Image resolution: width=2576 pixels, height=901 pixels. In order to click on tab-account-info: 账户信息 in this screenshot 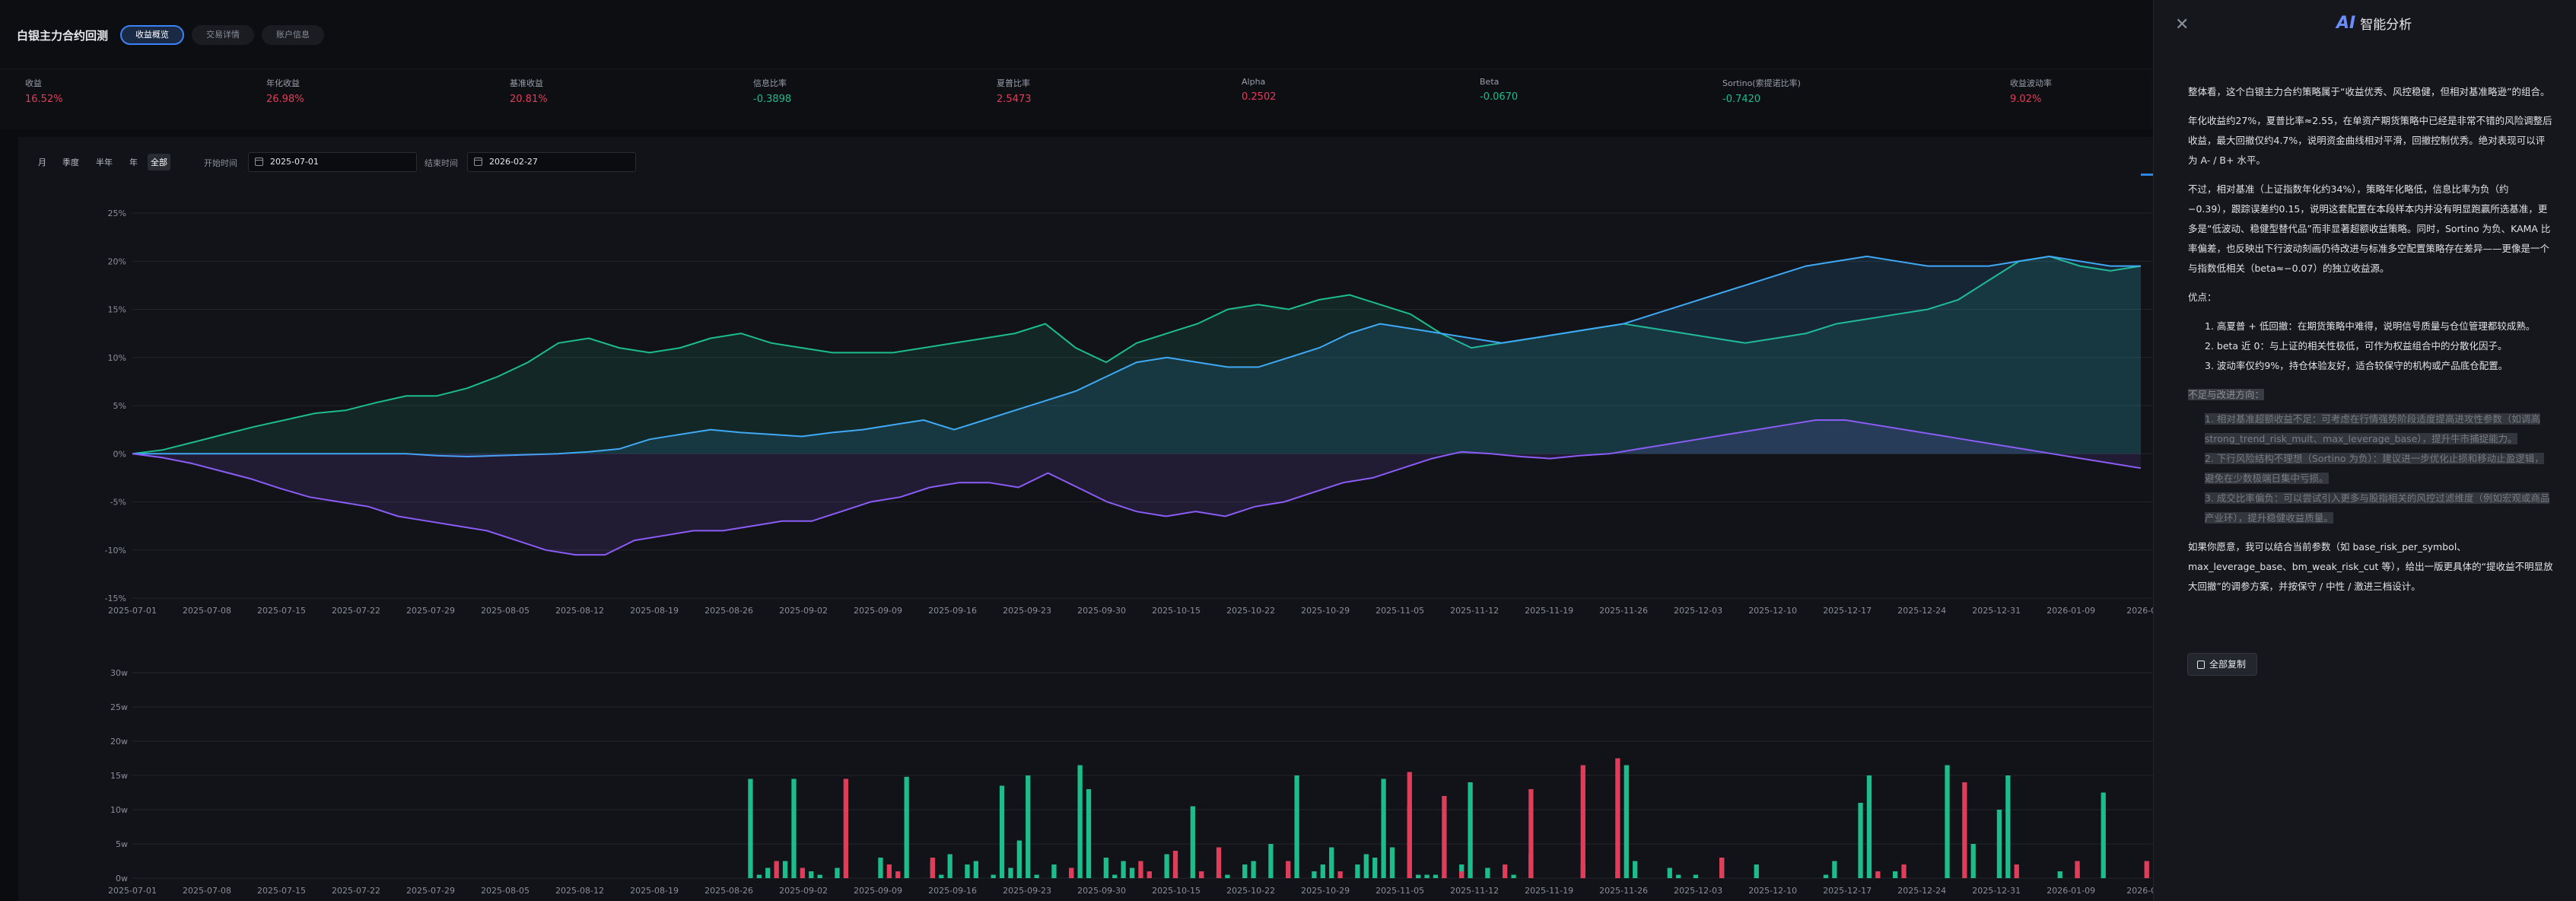, I will do `click(293, 35)`.